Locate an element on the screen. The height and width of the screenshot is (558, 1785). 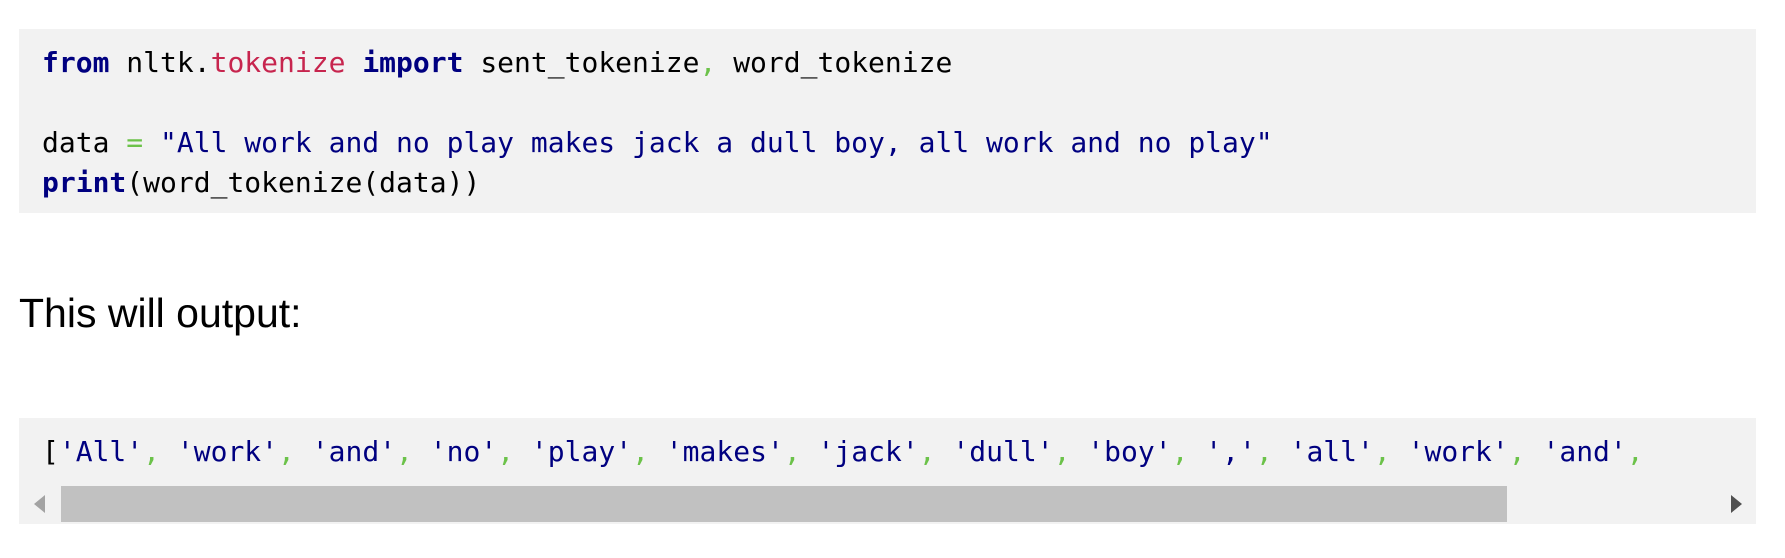
import-comma: , is located at coordinates (708, 62).